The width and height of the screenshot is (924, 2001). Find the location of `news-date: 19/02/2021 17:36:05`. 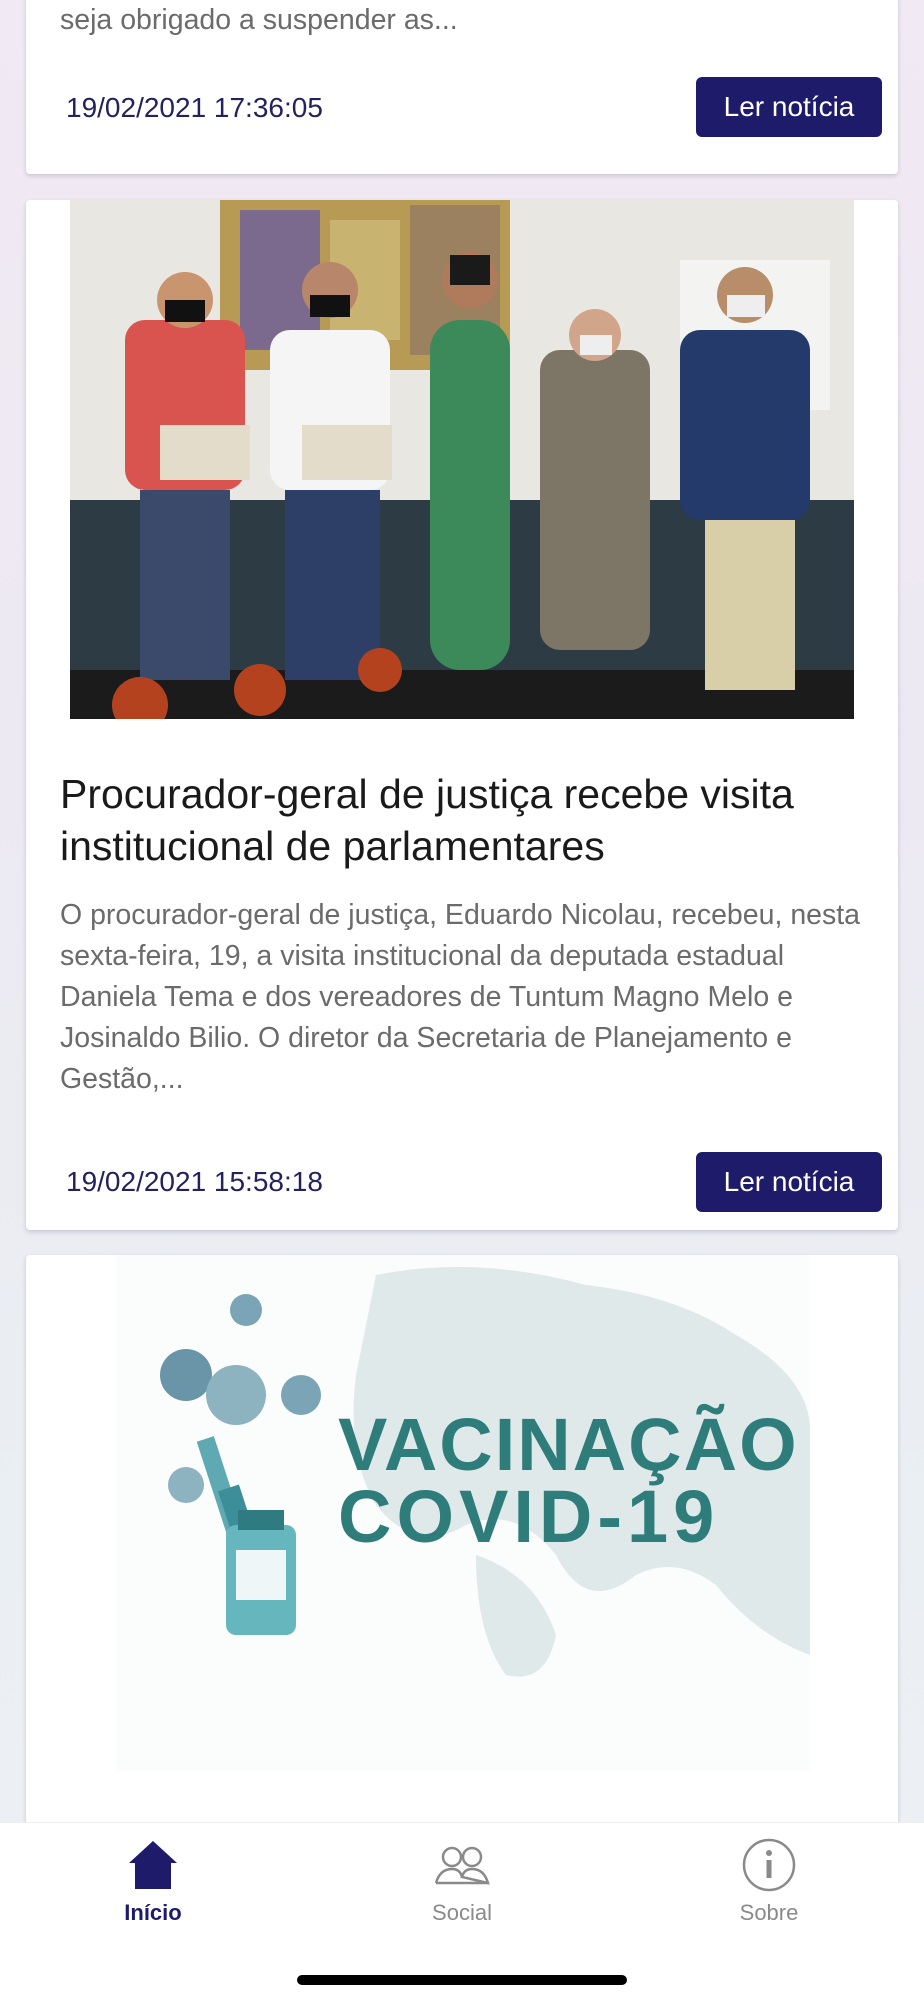

news-date: 19/02/2021 17:36:05 is located at coordinates (194, 107).